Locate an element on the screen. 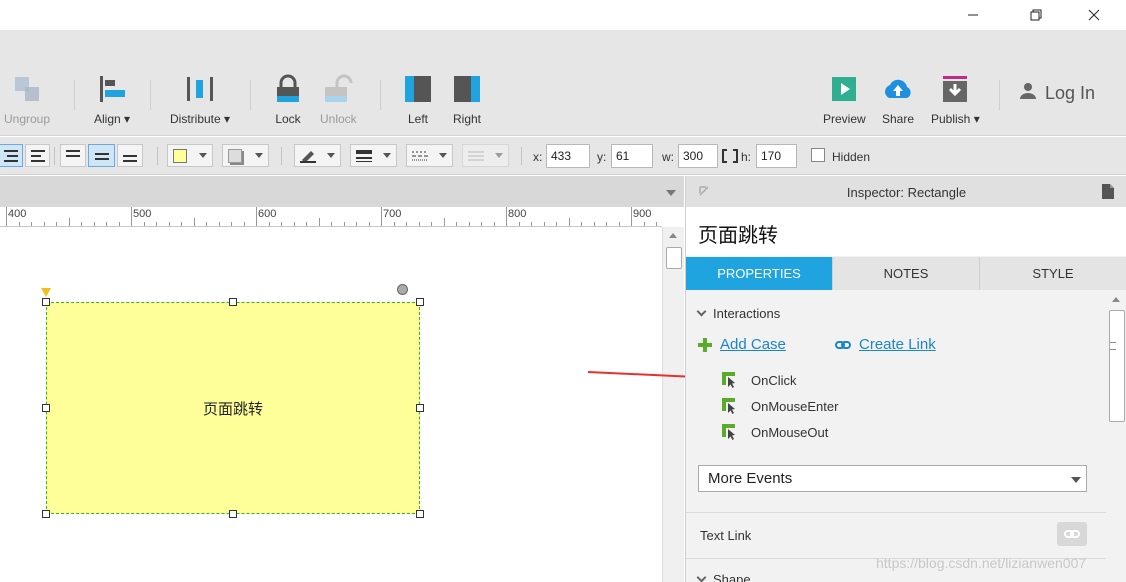 This screenshot has width=1126, height=582. tab-style: STYLE is located at coordinates (1053, 273).